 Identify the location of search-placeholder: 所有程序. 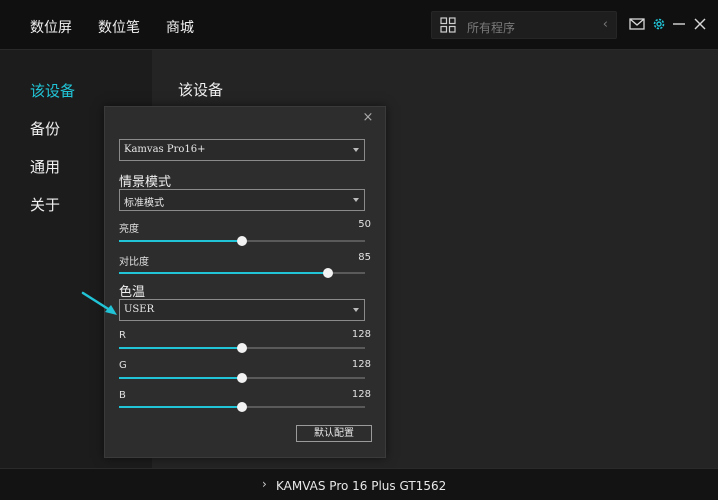
(491, 28).